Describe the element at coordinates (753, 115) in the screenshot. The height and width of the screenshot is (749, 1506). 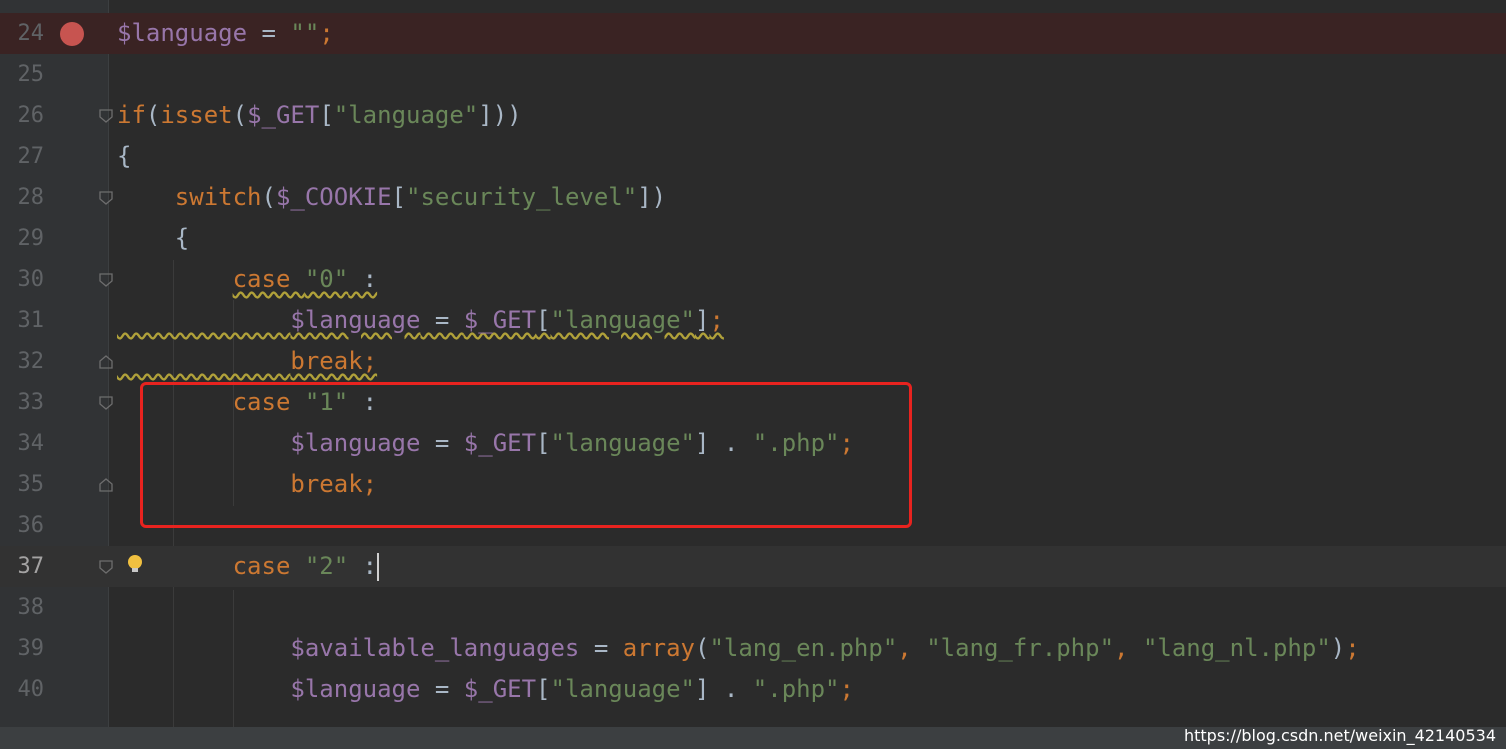
I see `code-line: 26 if(isset($_GET["language"]))` at that location.